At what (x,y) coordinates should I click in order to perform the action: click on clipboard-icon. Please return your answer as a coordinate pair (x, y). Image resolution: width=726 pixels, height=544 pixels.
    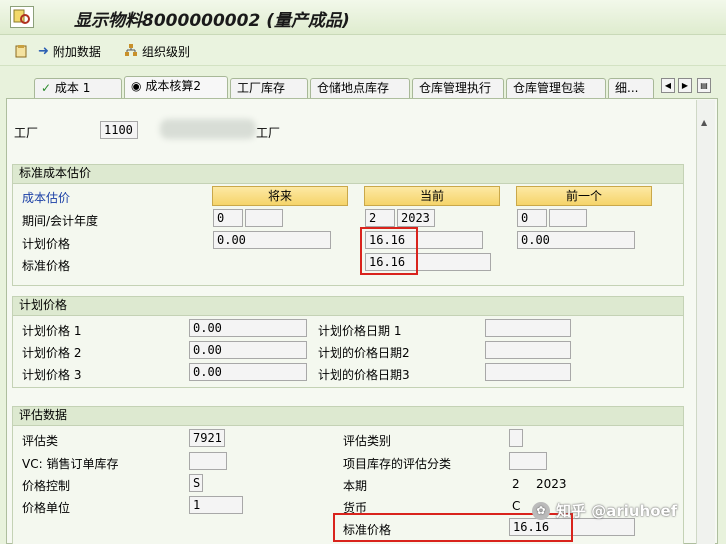
    Looking at the image, I should click on (21, 51).